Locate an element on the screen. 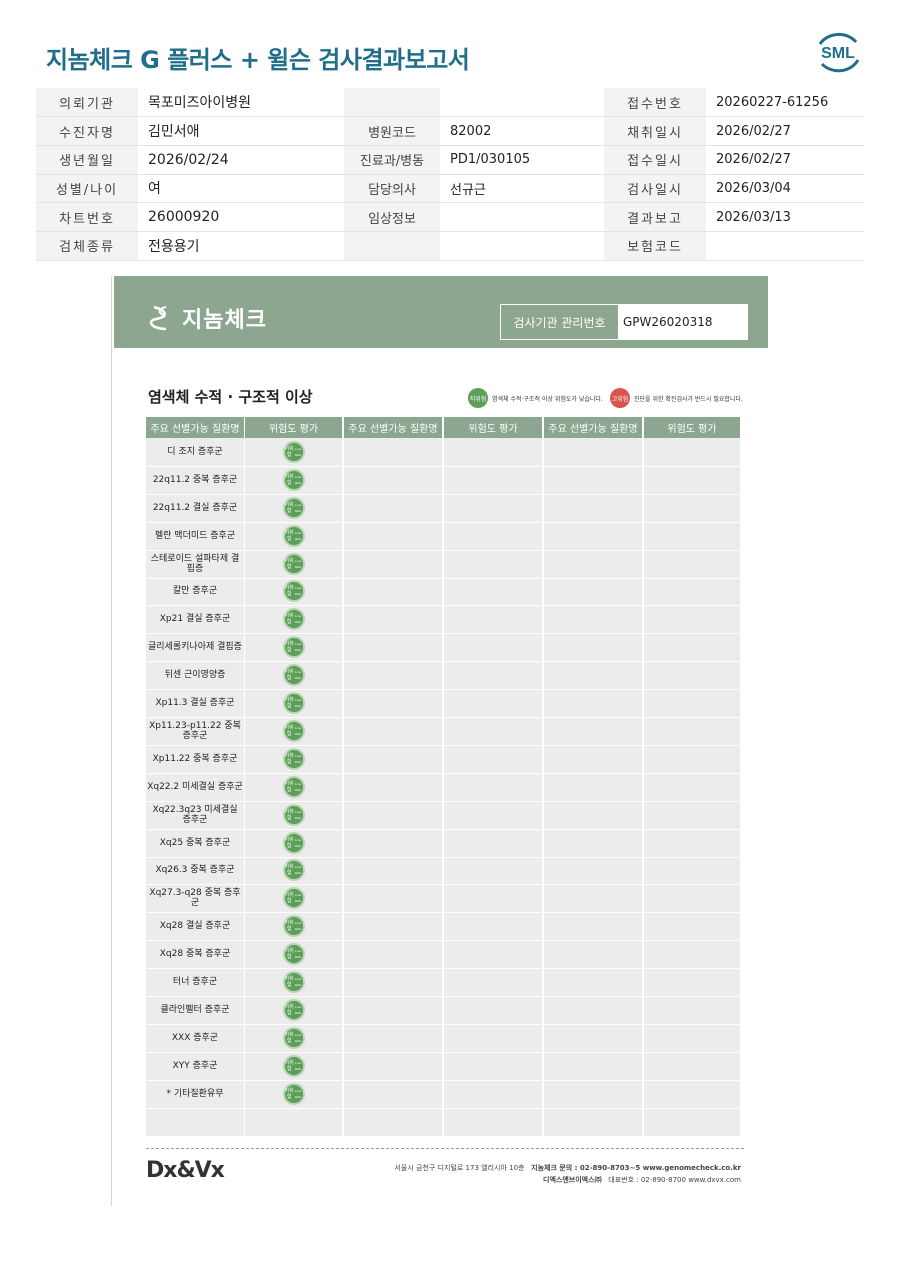  management-number-box: 검사기관 관리번호 GPW26020318 is located at coordinates (624, 322).